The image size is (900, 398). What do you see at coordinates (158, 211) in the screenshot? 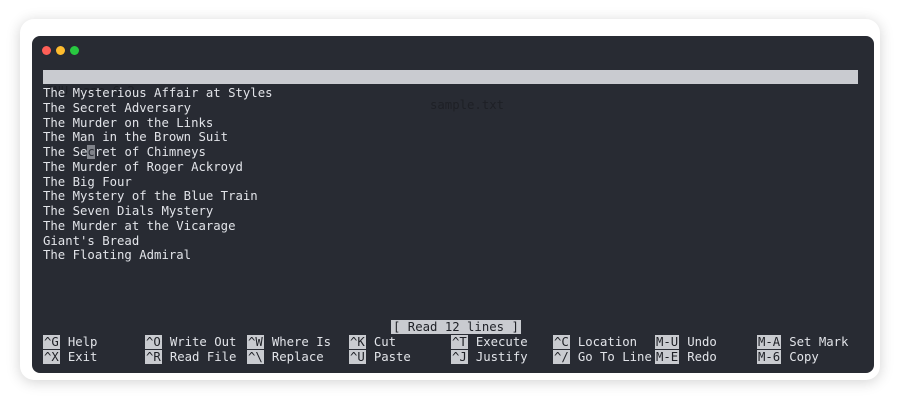
I see `text-line: The Seven Dials Mystery` at bounding box center [158, 211].